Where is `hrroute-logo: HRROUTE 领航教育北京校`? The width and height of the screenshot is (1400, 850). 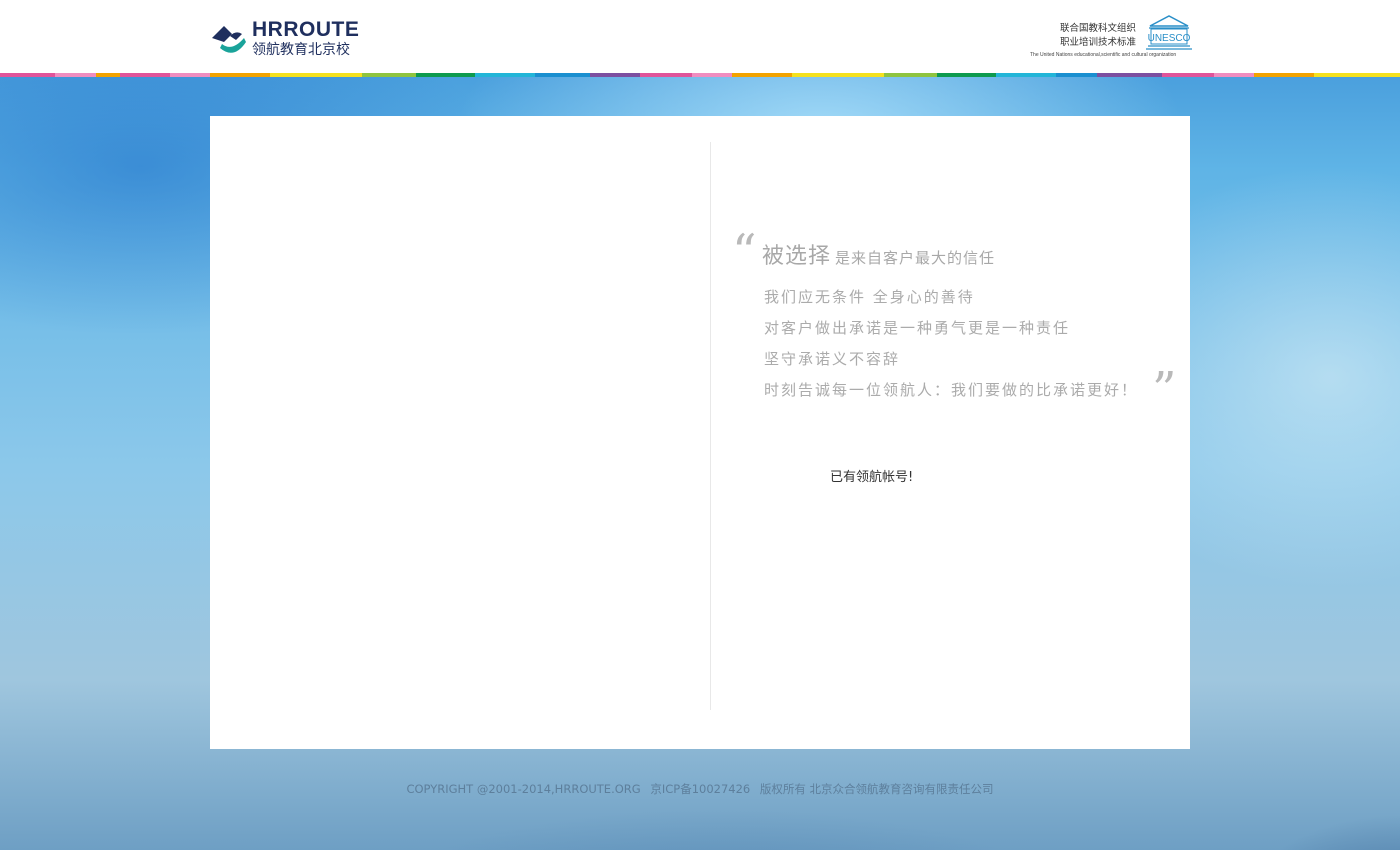 hrroute-logo: HRROUTE 领航教育北京校 is located at coordinates (290, 39).